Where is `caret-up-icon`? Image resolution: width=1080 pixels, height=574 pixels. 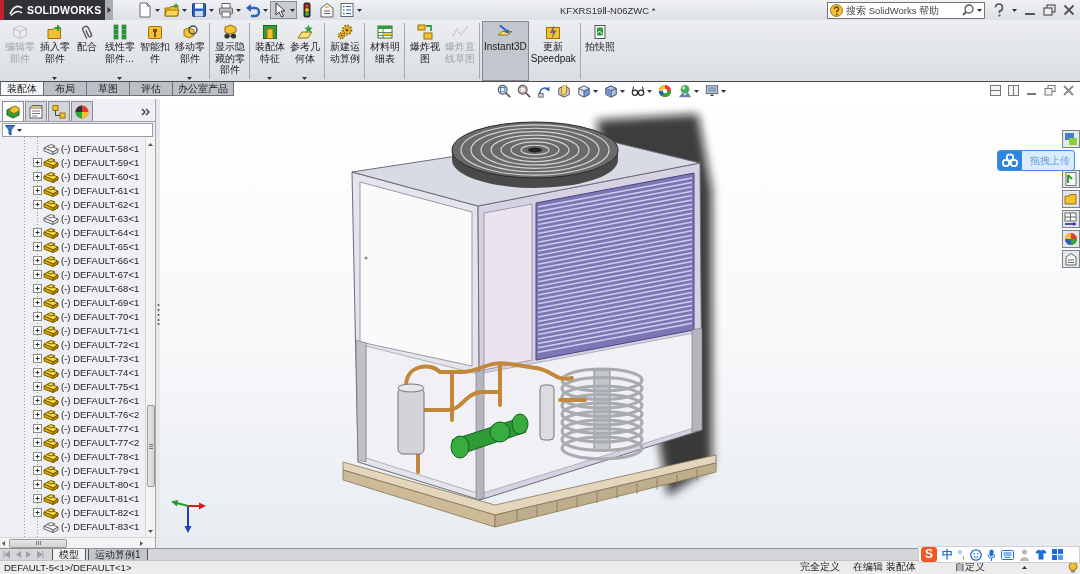 caret-up-icon is located at coordinates (1024, 567).